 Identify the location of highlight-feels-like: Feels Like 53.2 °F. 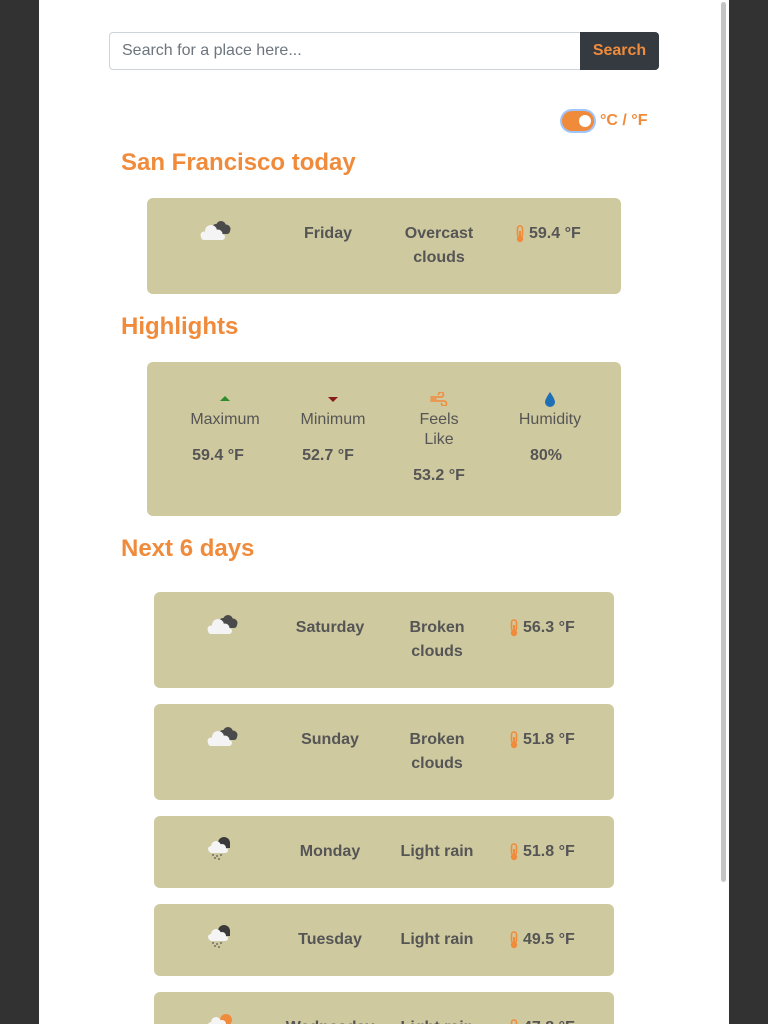
(439, 438).